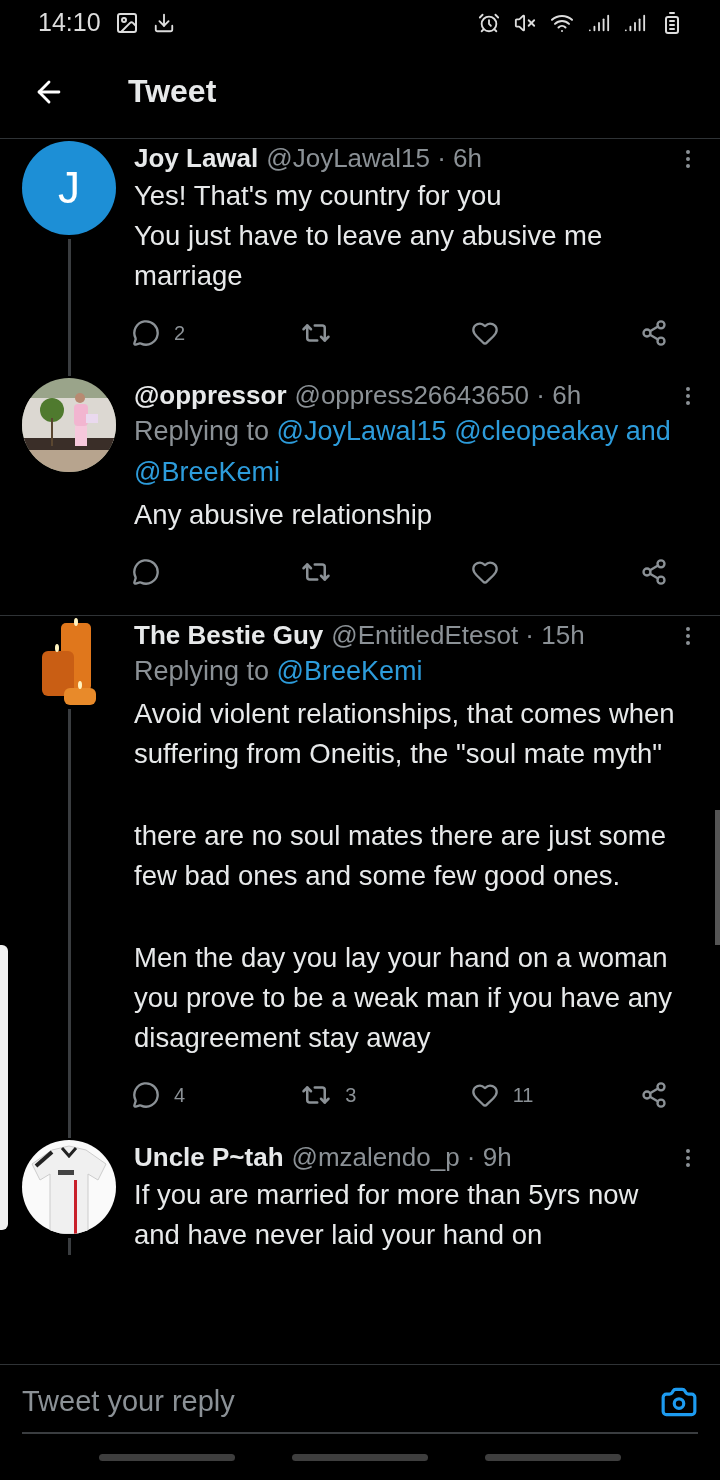 The image size is (720, 1480). I want to click on alarm-icon, so click(489, 22).